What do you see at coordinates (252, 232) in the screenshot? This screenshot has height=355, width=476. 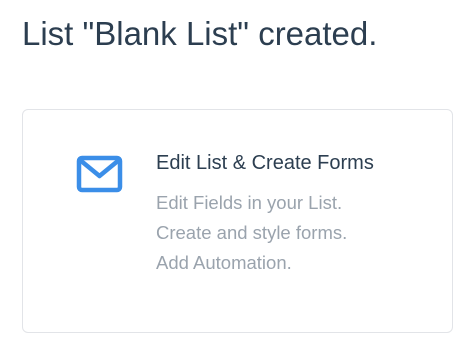 I see `card-description-line: Create and style forms.` at bounding box center [252, 232].